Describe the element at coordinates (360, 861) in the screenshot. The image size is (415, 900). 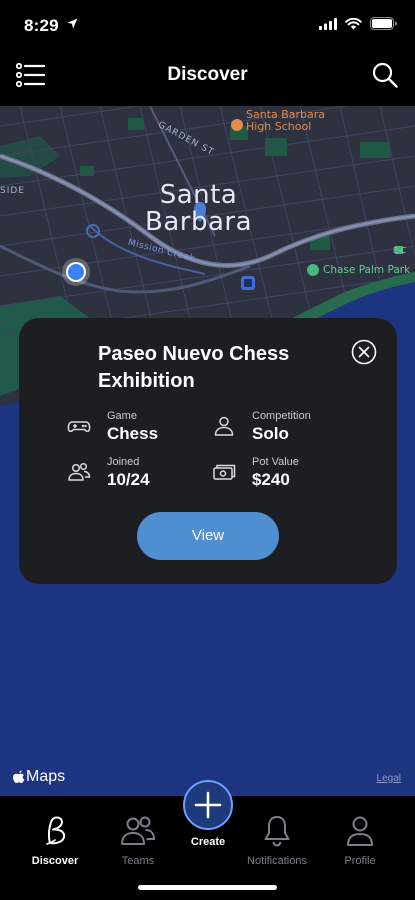
I see `tab-label: Profile` at that location.